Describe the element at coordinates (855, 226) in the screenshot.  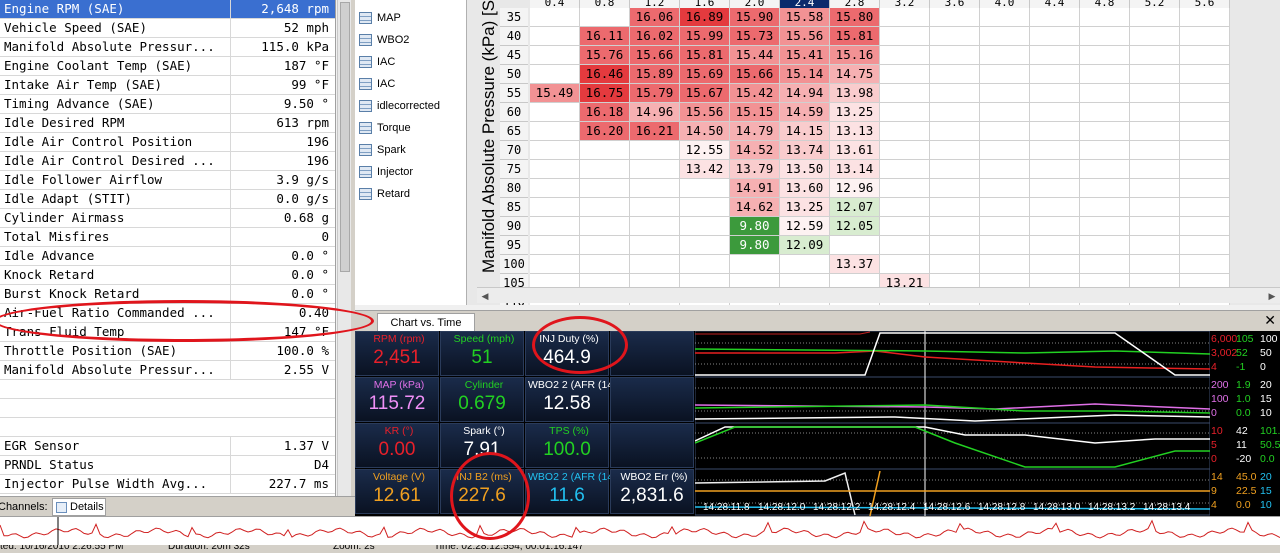
I see `table-cell: 12.05` at that location.